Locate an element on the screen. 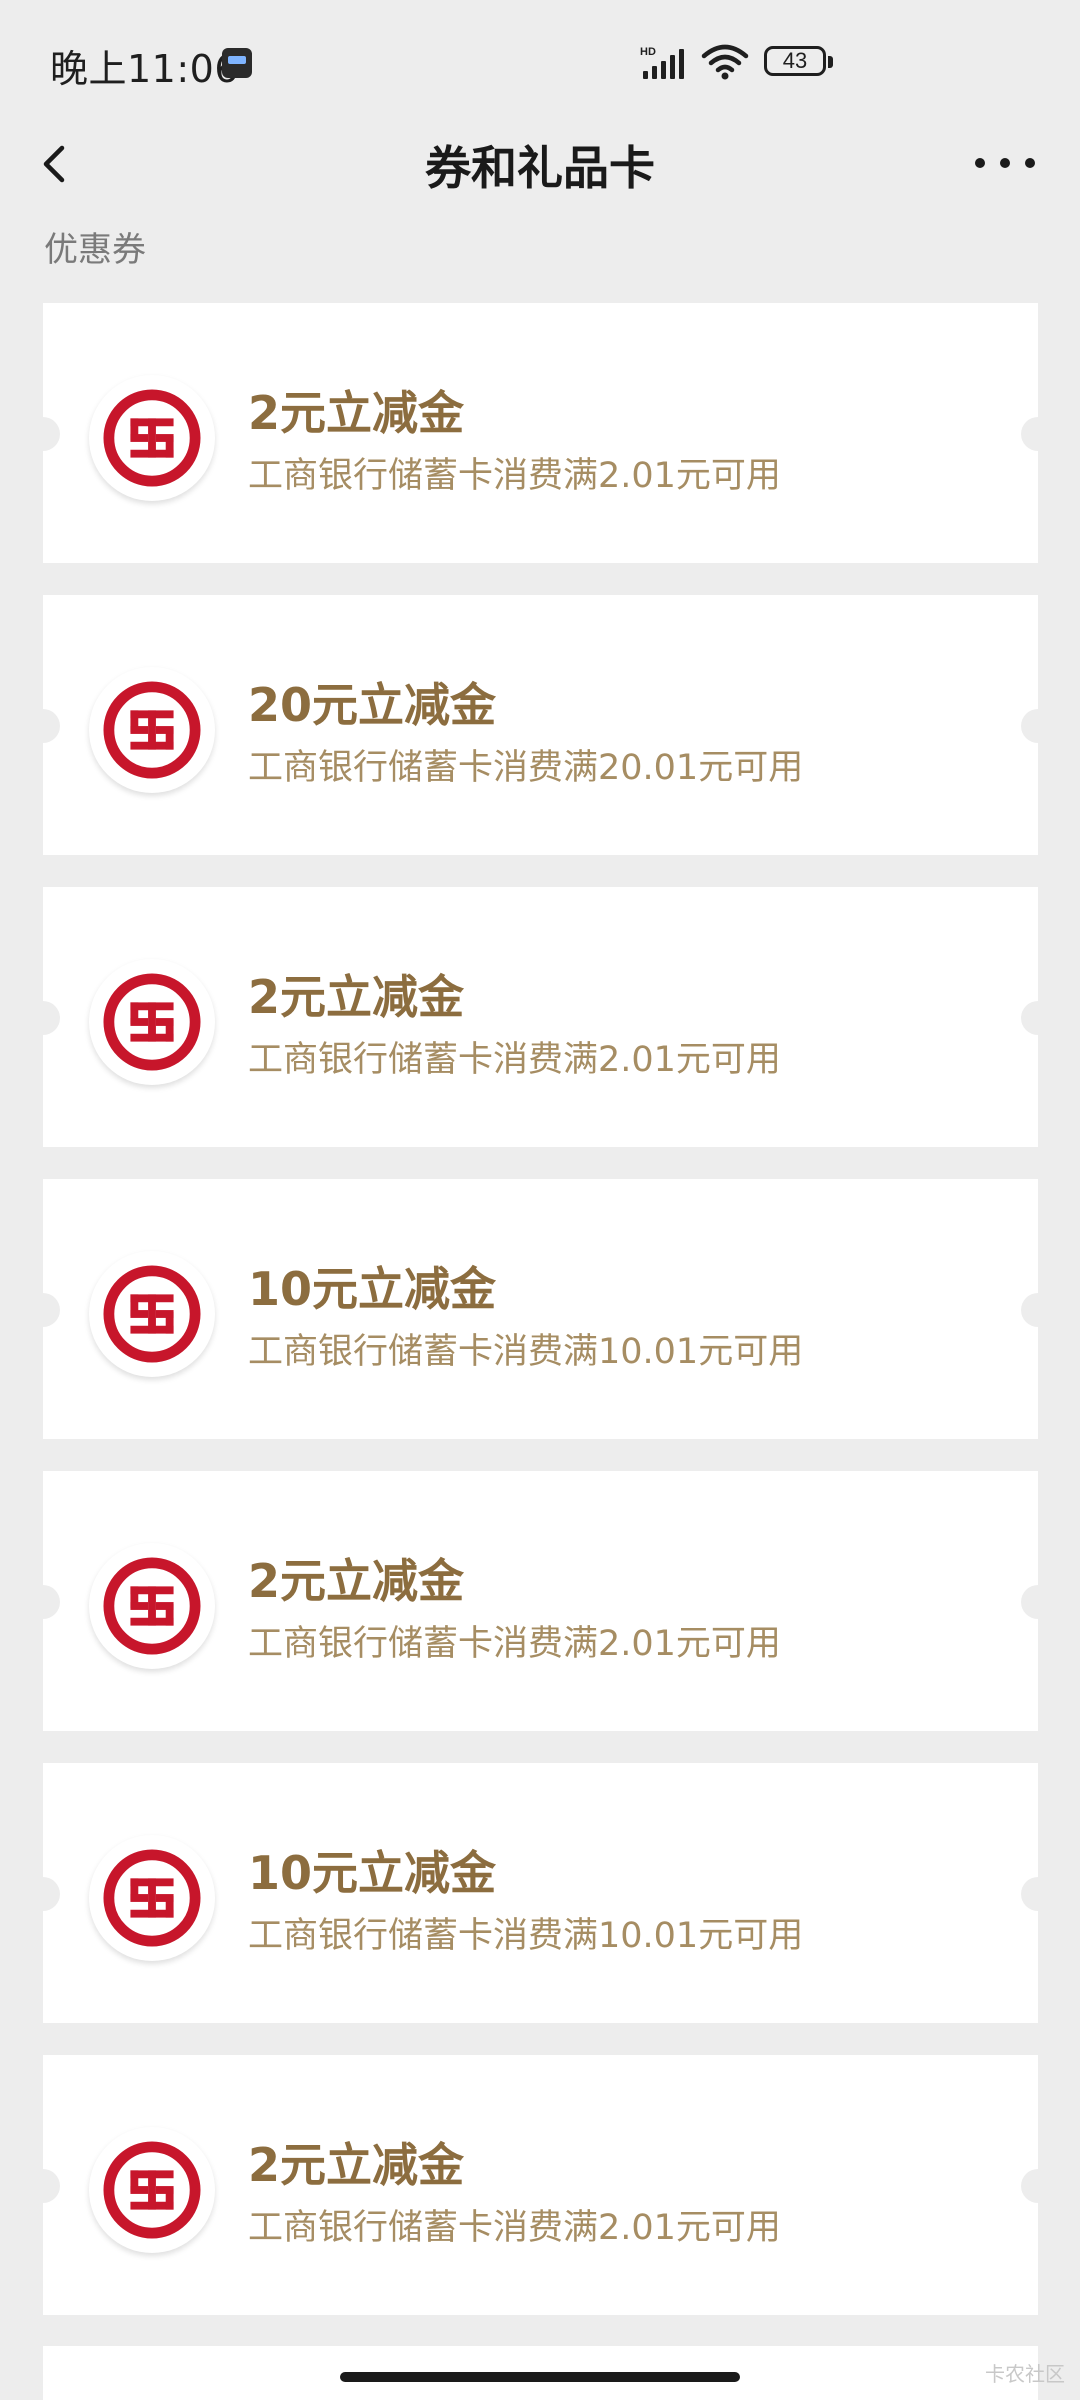 Image resolution: width=1080 pixels, height=2400 pixels. wifi-icon is located at coordinates (725, 62).